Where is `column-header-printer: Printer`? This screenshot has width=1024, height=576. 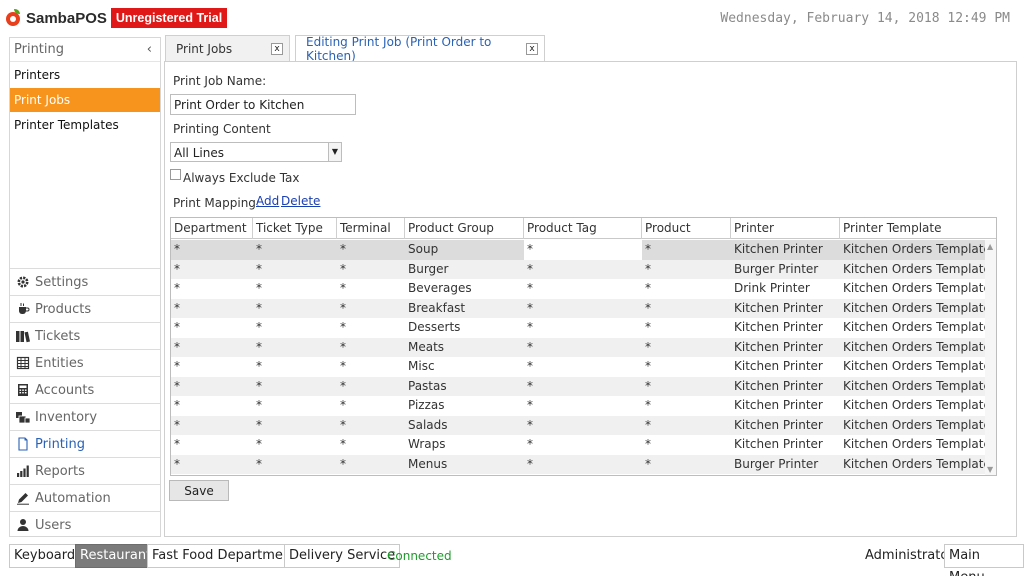
column-header-printer: Printer is located at coordinates (785, 228).